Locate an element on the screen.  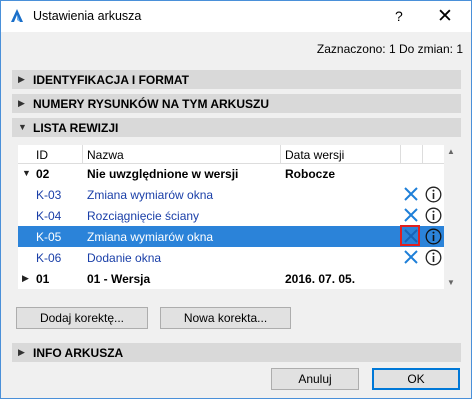
table-row: ▶ 01 01 - Wersja 2016. 07. 05. is located at coordinates (231, 278).